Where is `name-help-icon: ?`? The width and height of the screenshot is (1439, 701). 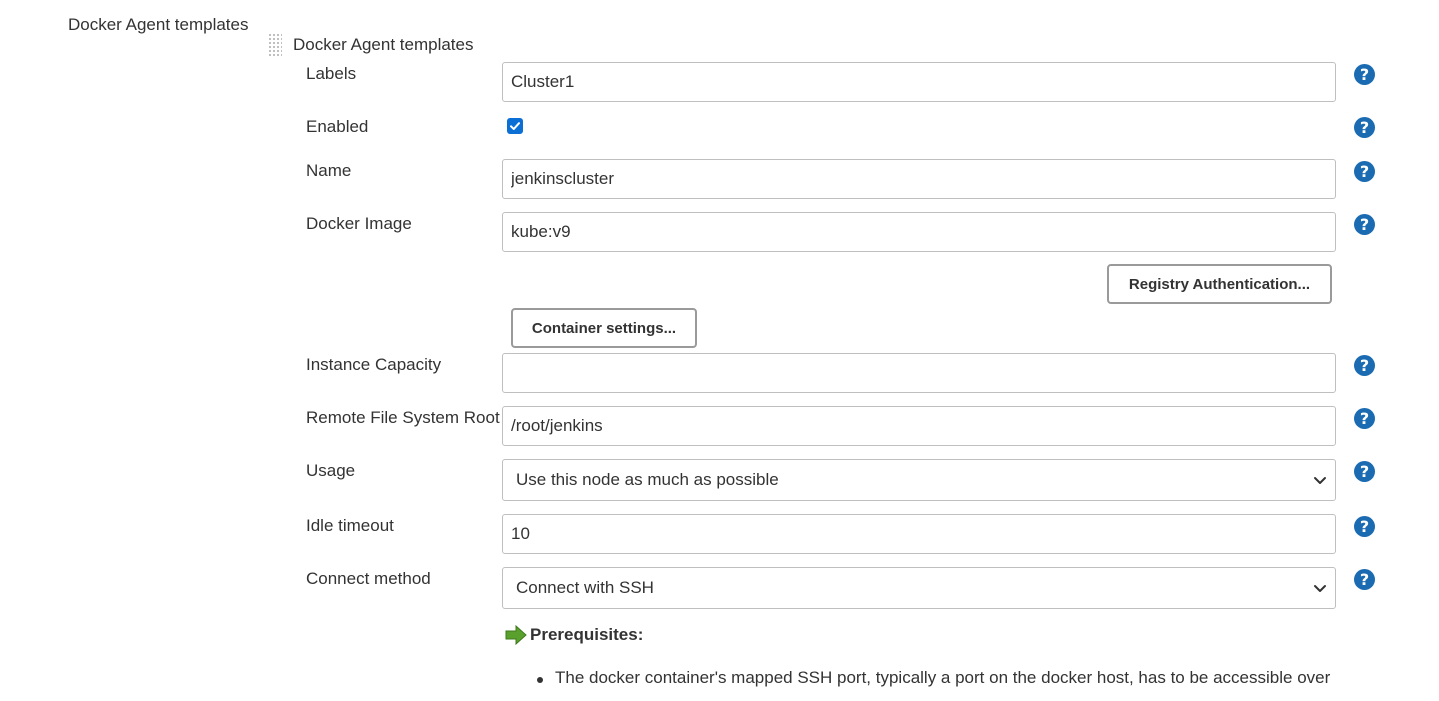
name-help-icon: ? is located at coordinates (1364, 171).